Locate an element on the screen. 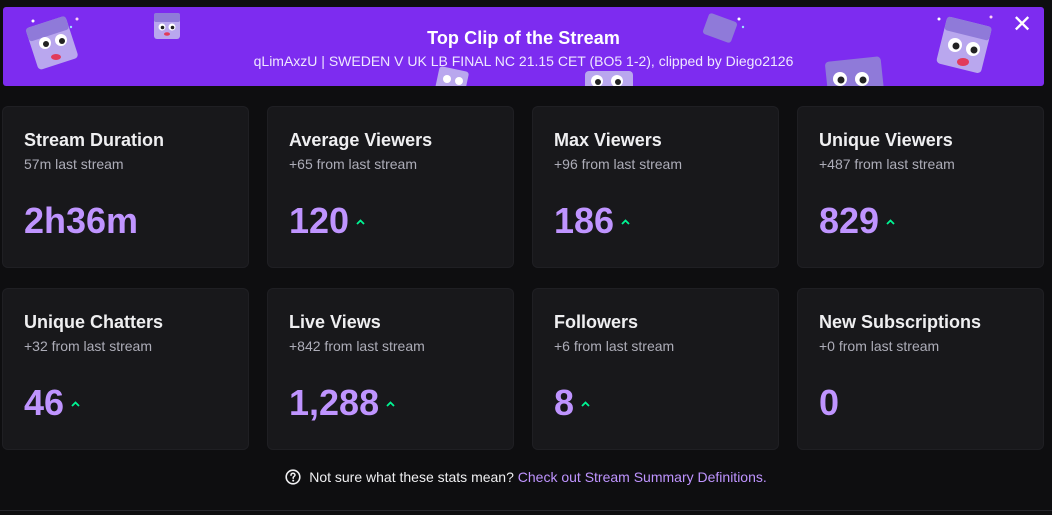 The image size is (1052, 515). stat-comparison: +96 from last stream is located at coordinates (618, 164).